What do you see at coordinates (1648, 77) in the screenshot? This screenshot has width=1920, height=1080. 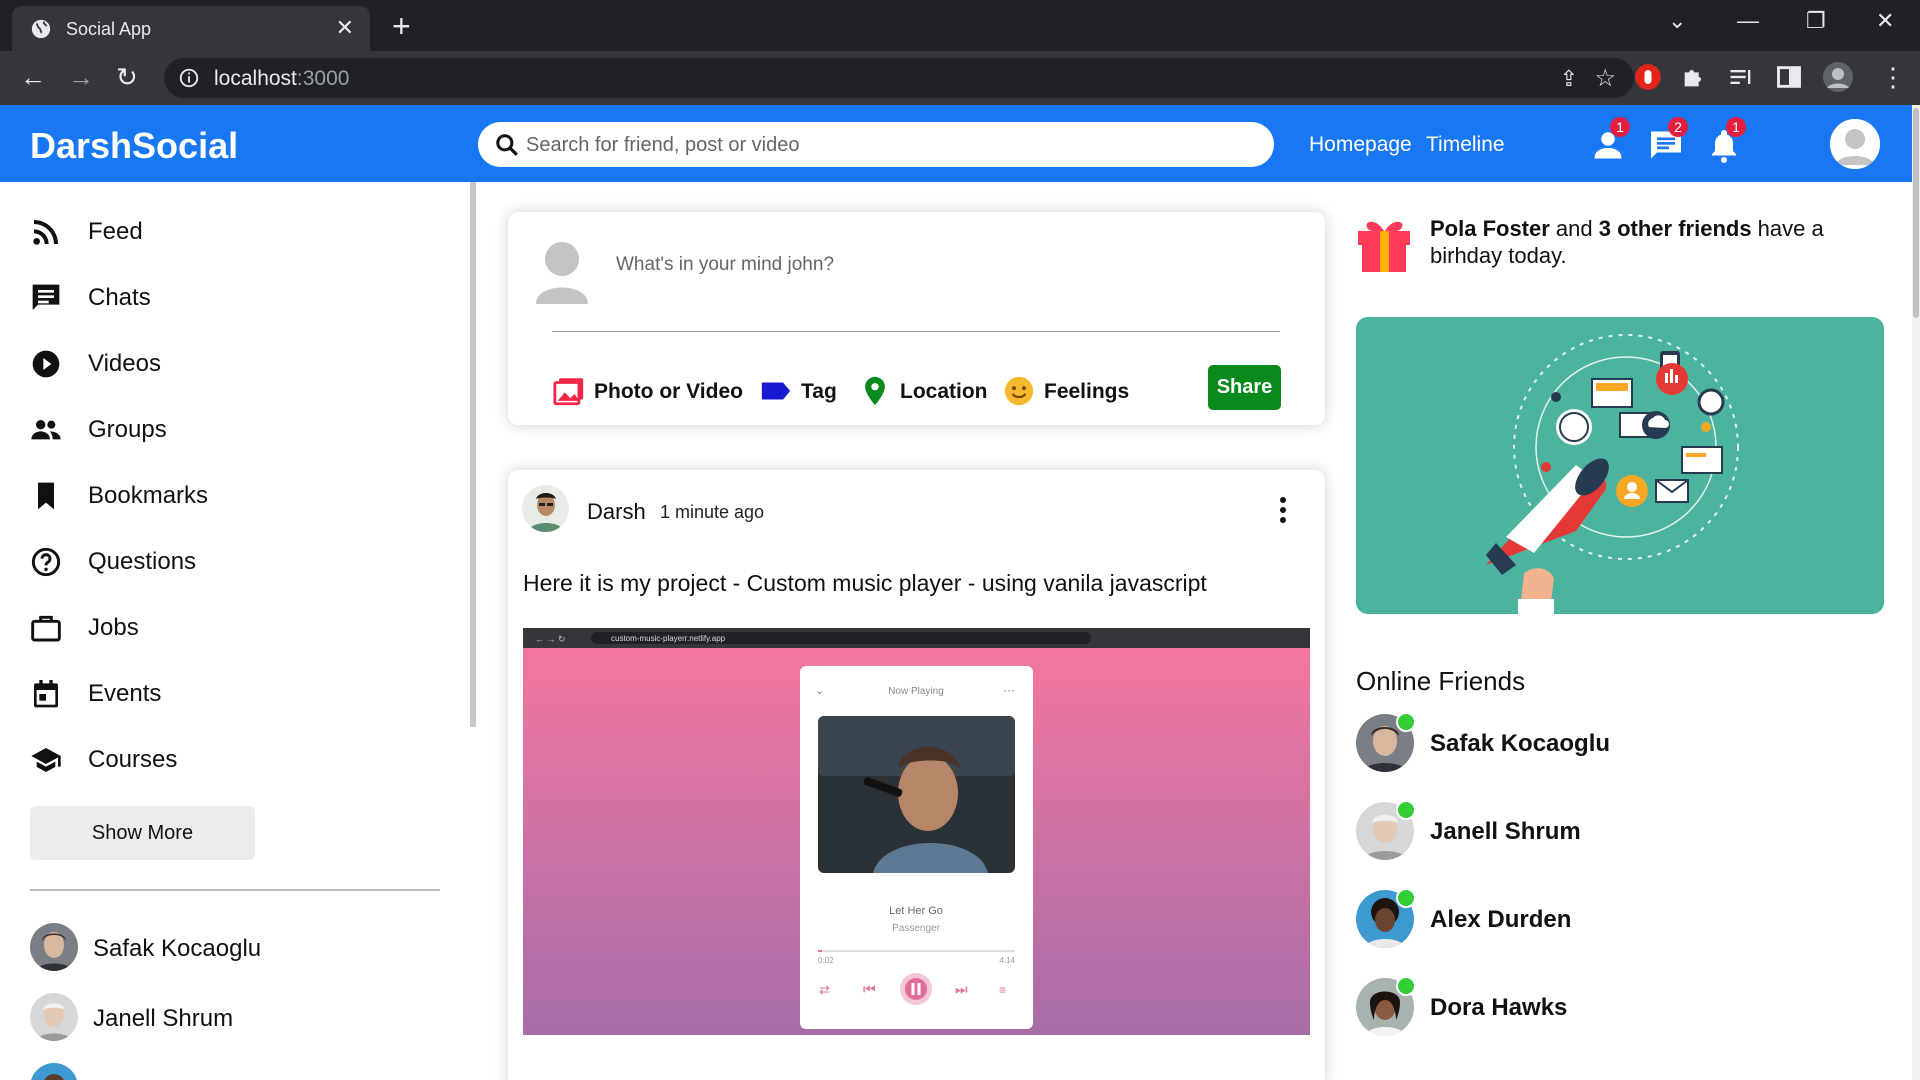 I see `extension-hand-icon` at bounding box center [1648, 77].